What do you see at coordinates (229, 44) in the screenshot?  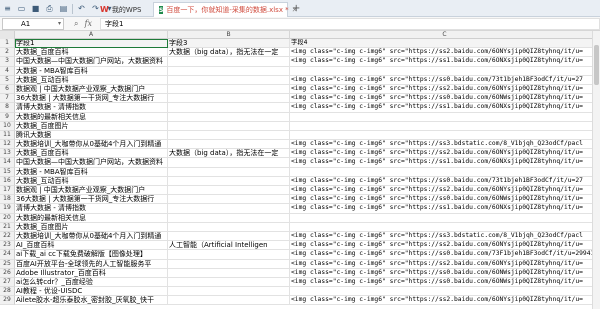 I see `cell-b1: 字段3` at bounding box center [229, 44].